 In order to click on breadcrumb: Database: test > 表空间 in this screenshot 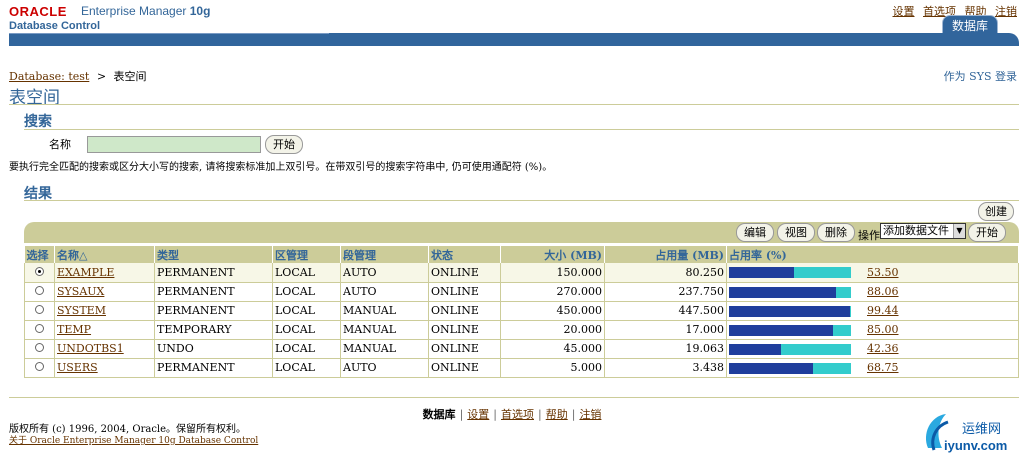, I will do `click(78, 76)`.